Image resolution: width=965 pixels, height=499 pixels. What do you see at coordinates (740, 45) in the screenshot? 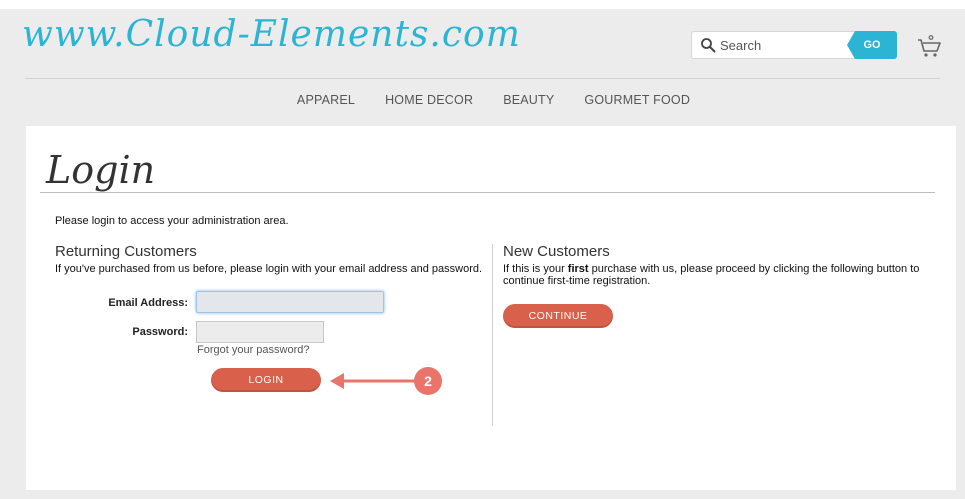
I see `search-input: Search` at bounding box center [740, 45].